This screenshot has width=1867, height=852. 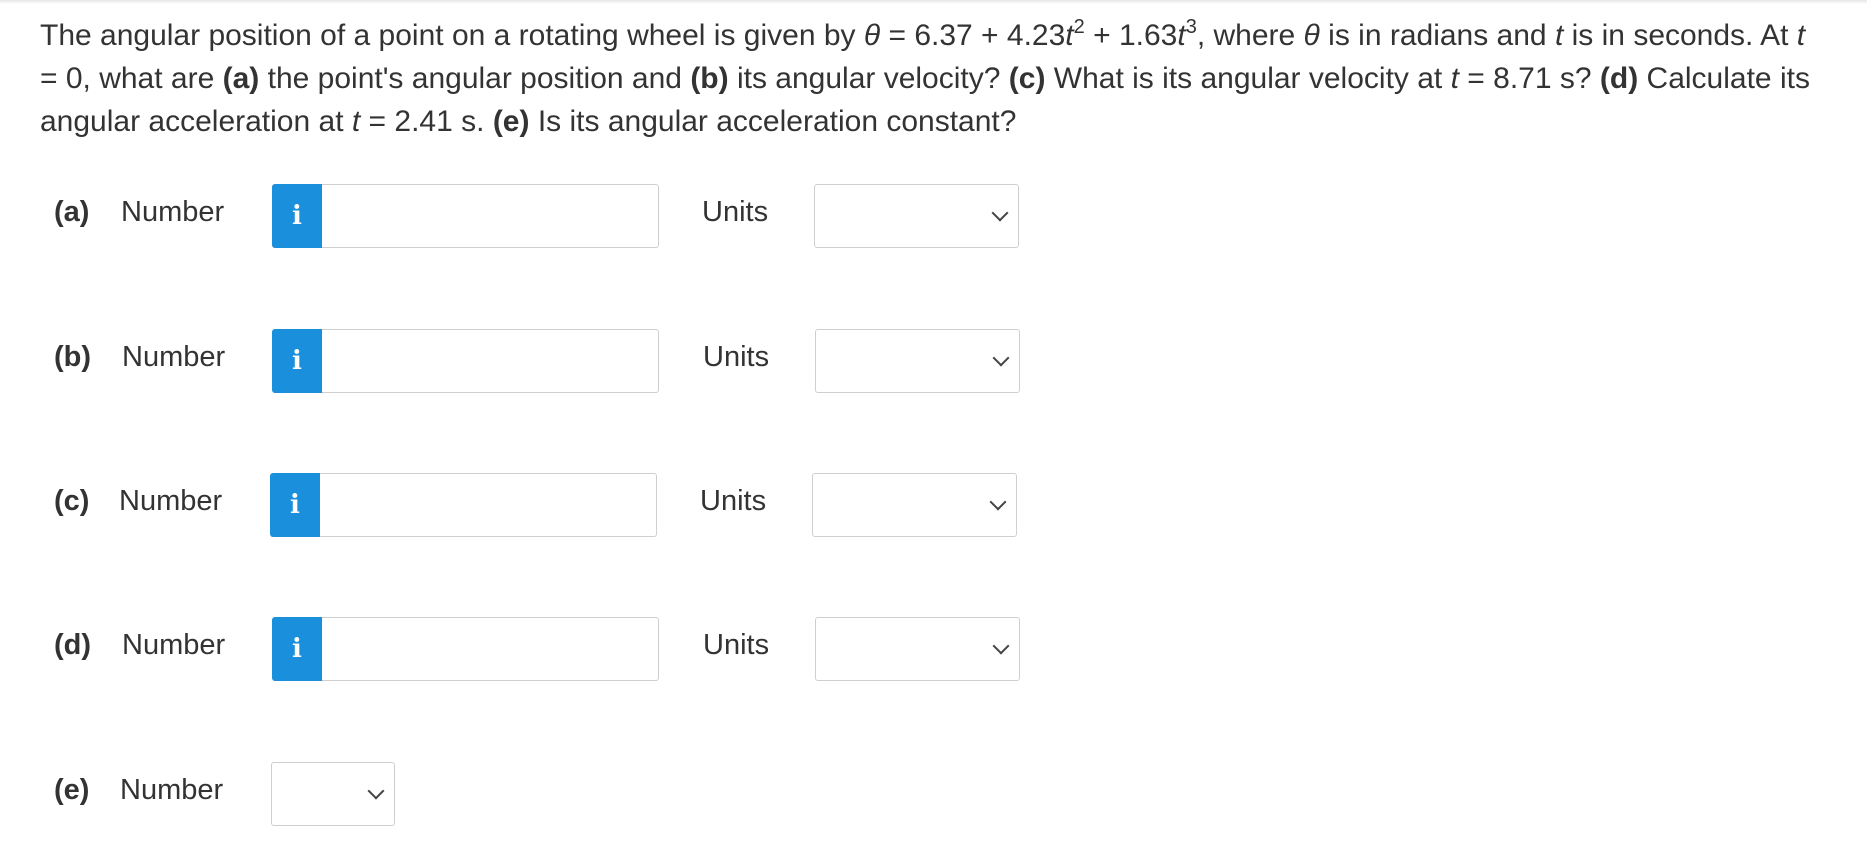 What do you see at coordinates (933, 2) in the screenshot?
I see `top-shadow` at bounding box center [933, 2].